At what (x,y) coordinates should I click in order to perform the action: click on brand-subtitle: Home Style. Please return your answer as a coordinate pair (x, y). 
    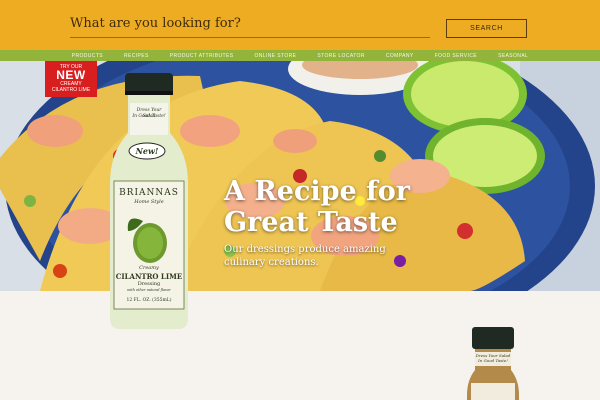
    Looking at the image, I should click on (149, 202).